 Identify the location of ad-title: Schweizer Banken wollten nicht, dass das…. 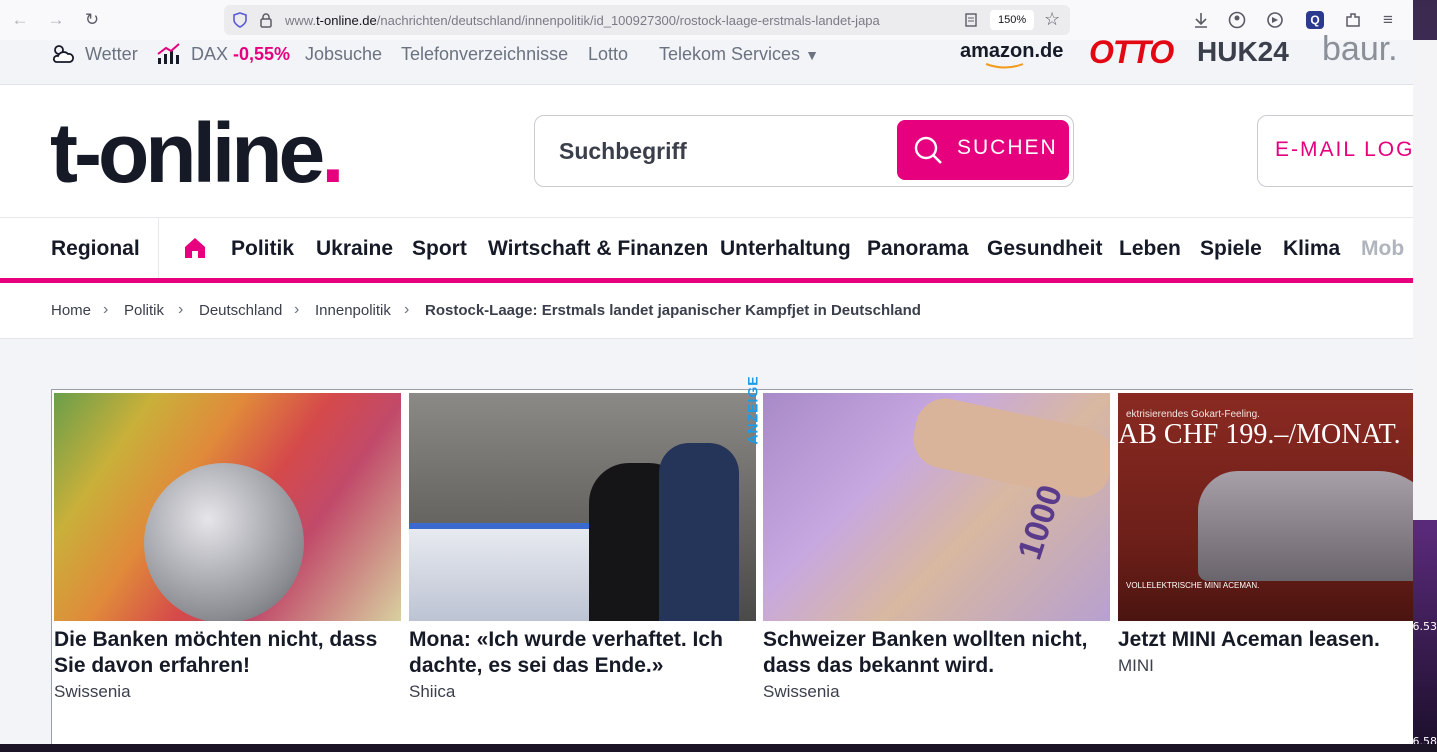
(936, 653).